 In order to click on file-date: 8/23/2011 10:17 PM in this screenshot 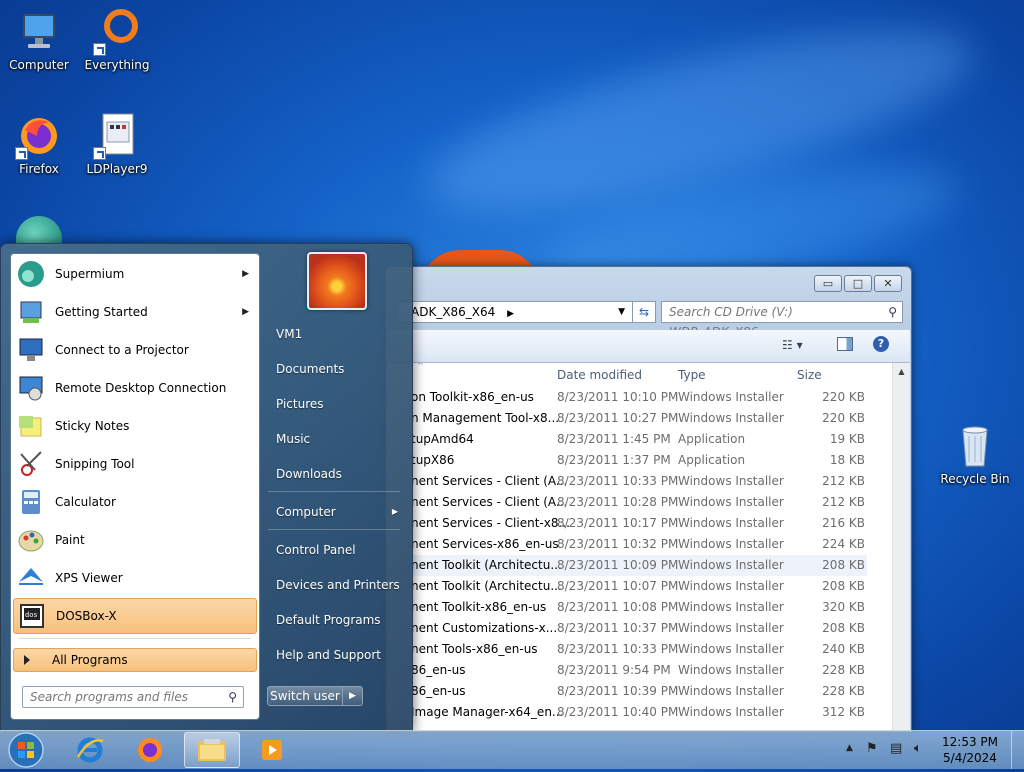, I will do `click(618, 523)`.